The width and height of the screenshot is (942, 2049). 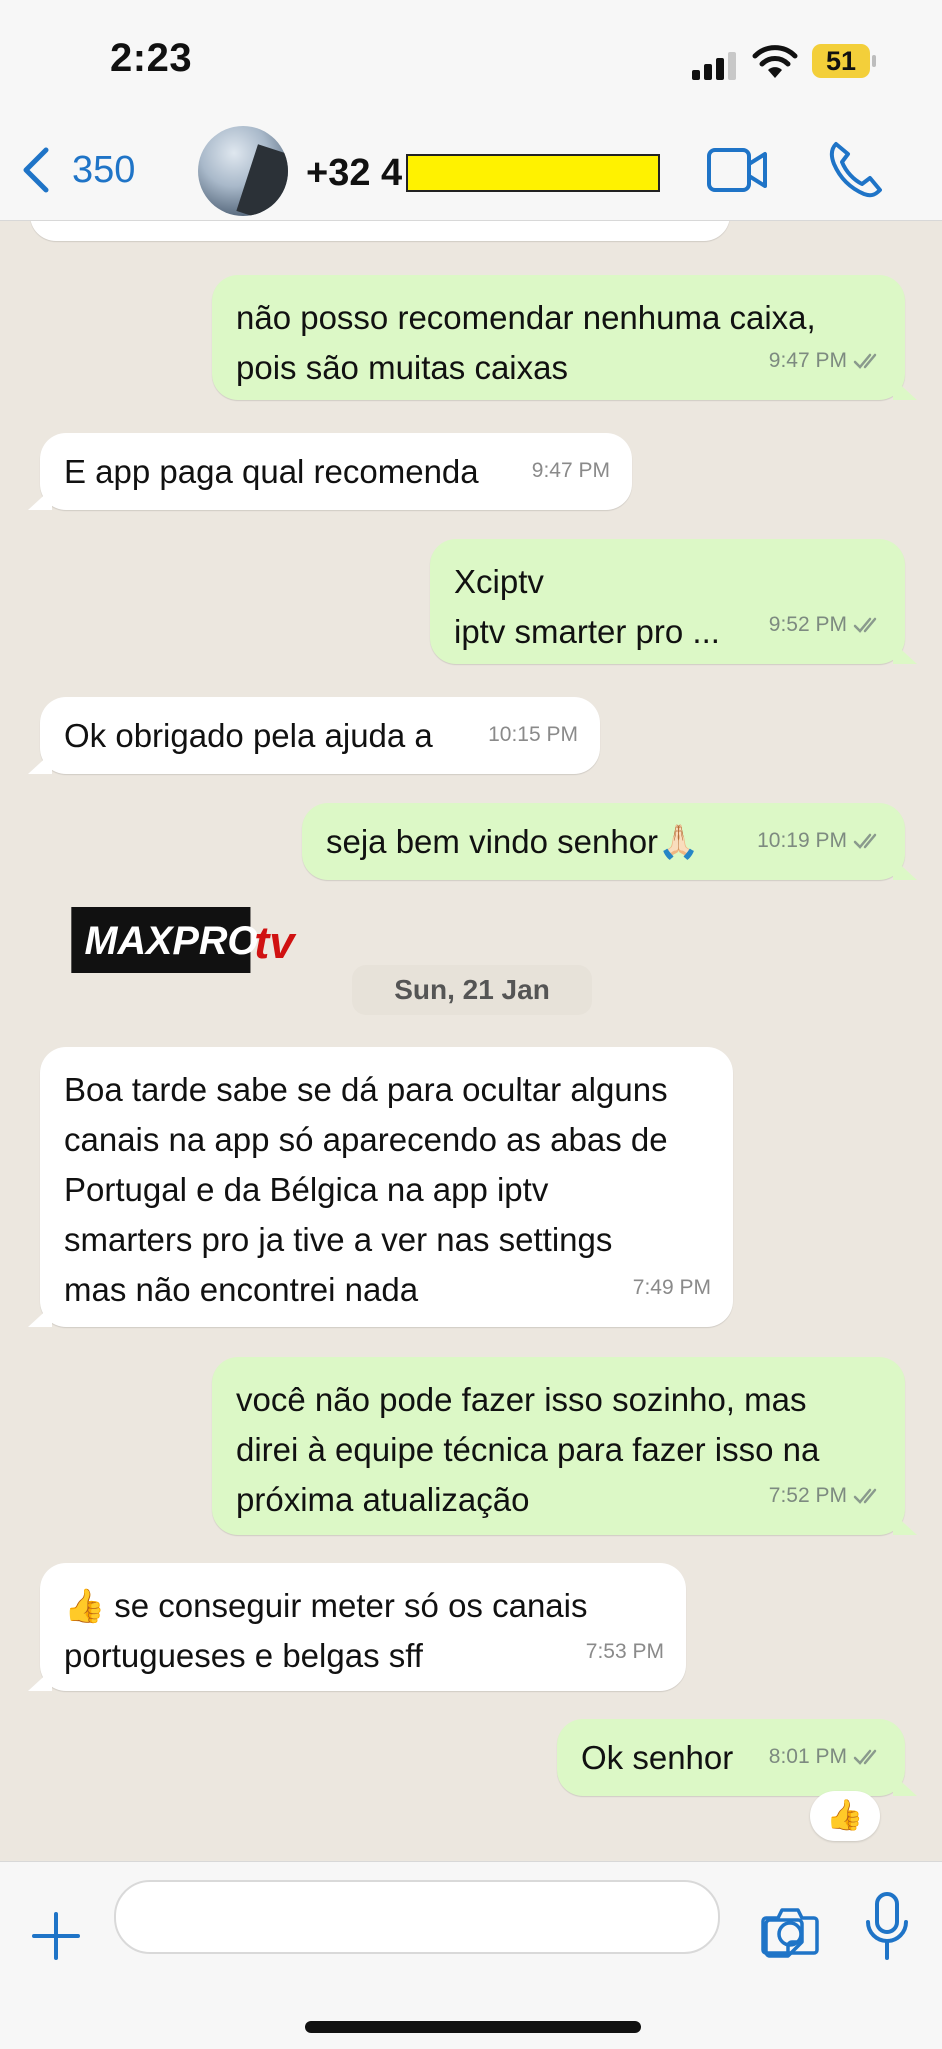 What do you see at coordinates (807, 1495) in the screenshot?
I see `message-time: 7:52 PM` at bounding box center [807, 1495].